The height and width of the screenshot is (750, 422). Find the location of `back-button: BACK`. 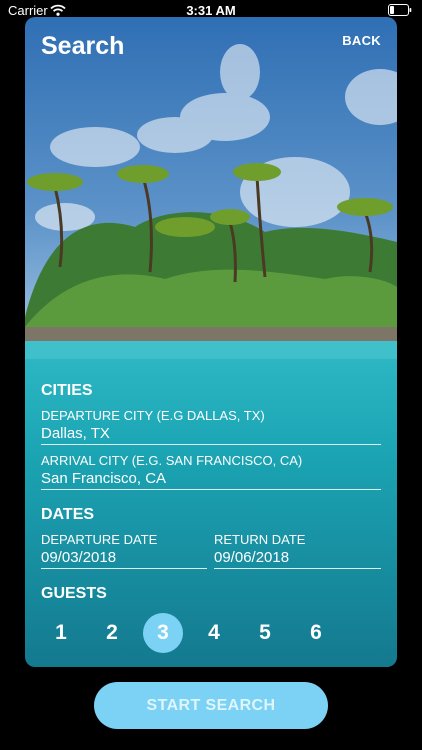

back-button: BACK is located at coordinates (361, 40).